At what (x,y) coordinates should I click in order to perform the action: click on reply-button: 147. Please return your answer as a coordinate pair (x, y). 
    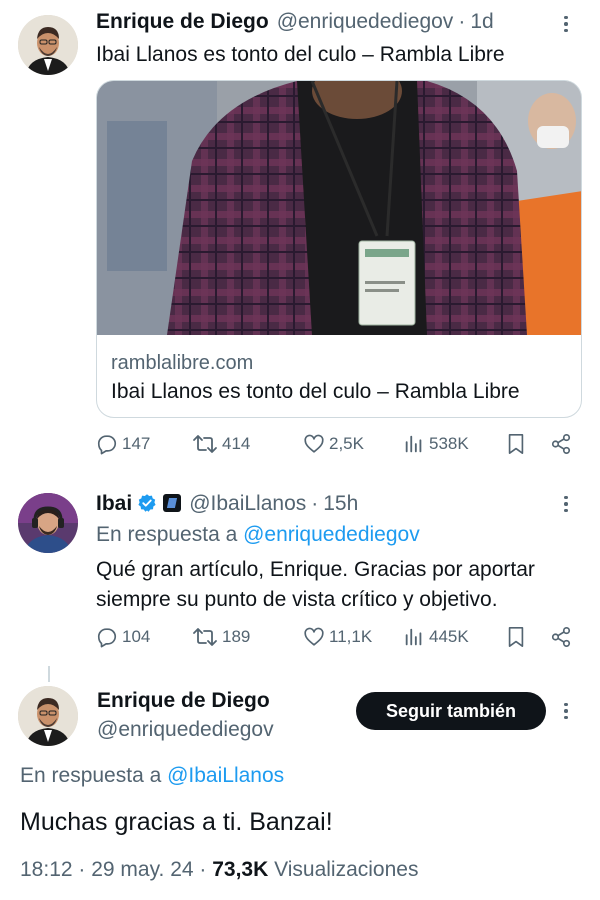
    Looking at the image, I should click on (123, 444).